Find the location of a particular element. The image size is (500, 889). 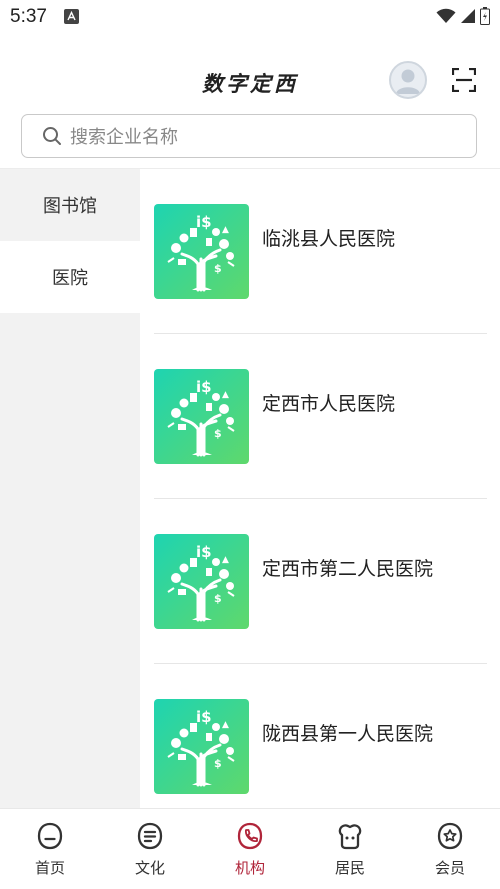

sidebar-item-library: 图书馆 is located at coordinates (70, 205).